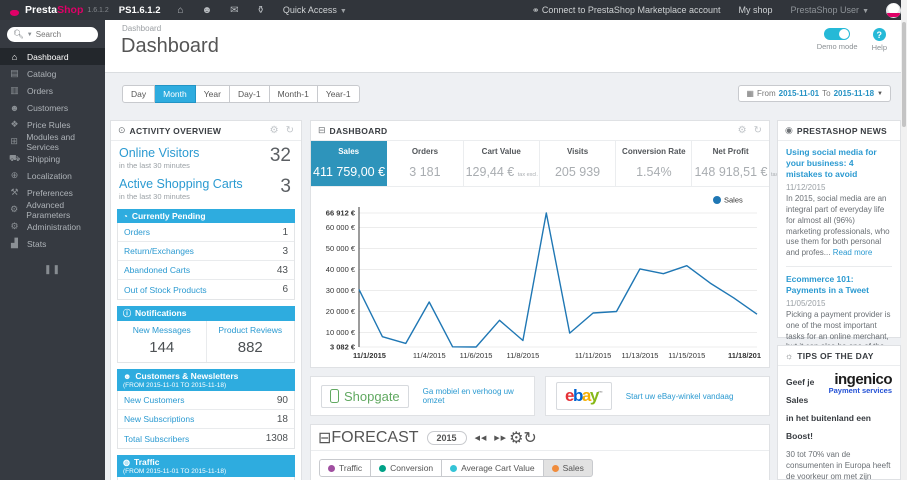  I want to click on search-input, so click(64, 34).